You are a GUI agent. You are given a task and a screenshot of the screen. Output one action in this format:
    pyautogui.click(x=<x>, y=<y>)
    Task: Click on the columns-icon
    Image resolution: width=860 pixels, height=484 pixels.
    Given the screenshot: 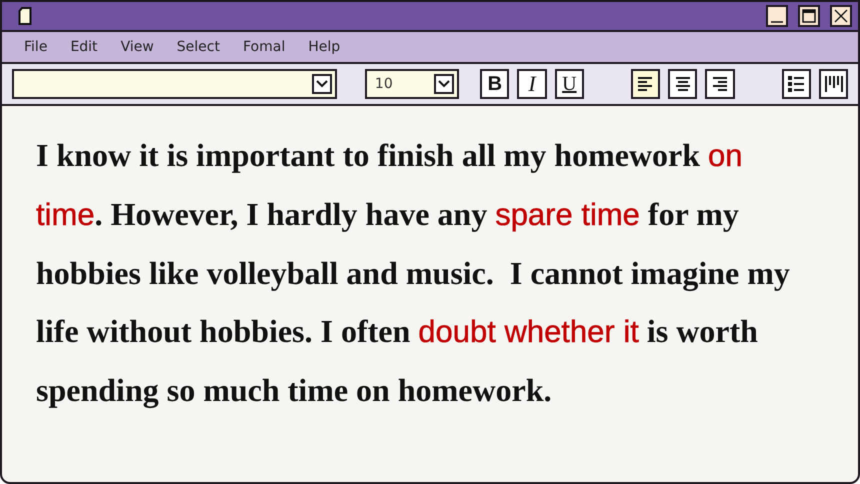 What is the action you would take?
    pyautogui.click(x=833, y=84)
    